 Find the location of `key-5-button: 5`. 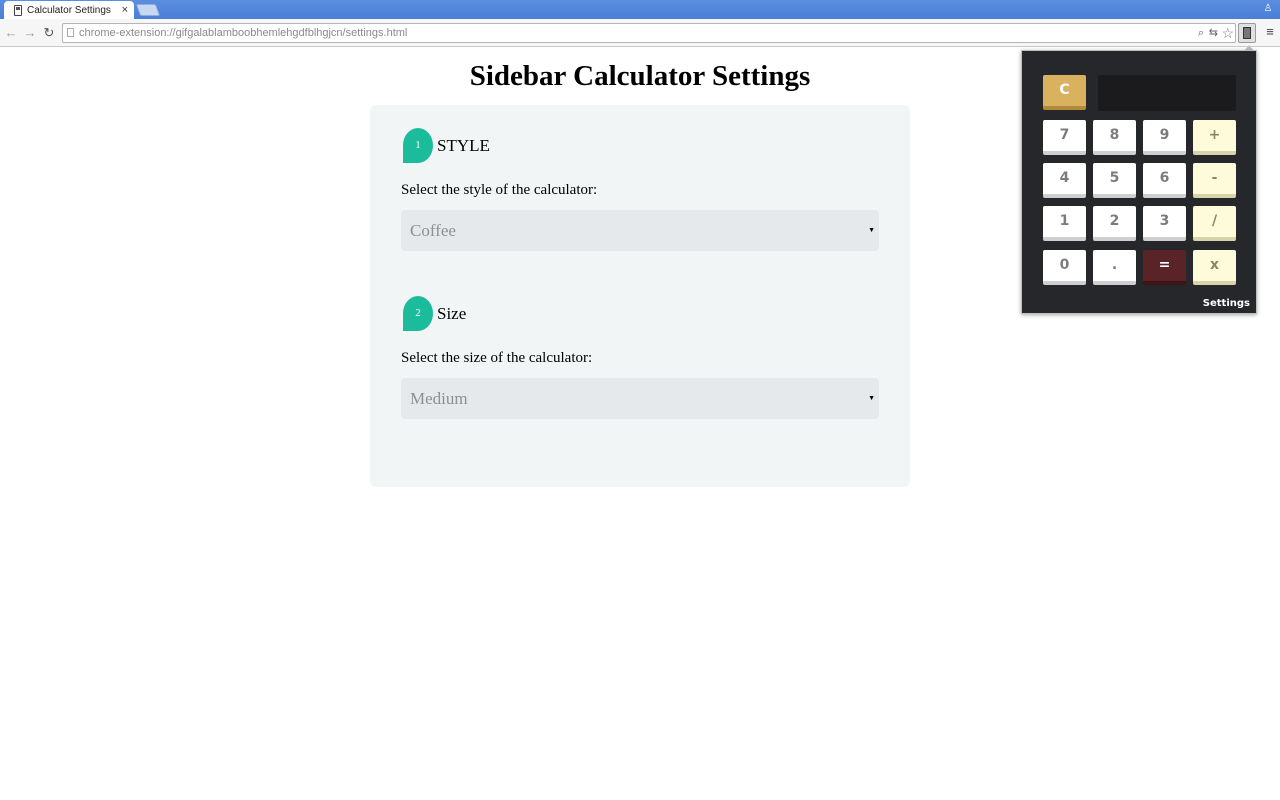

key-5-button: 5 is located at coordinates (1114, 180).